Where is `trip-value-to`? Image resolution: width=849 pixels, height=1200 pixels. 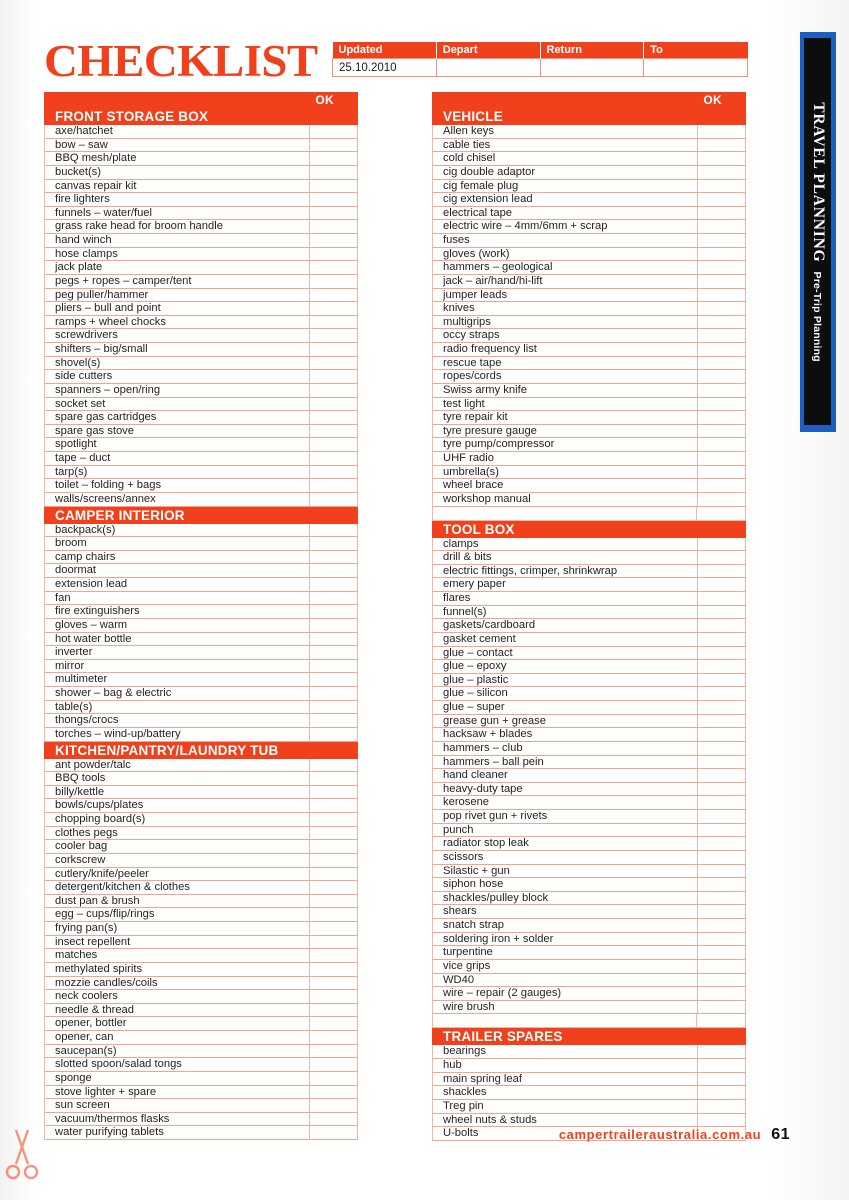 trip-value-to is located at coordinates (695, 67).